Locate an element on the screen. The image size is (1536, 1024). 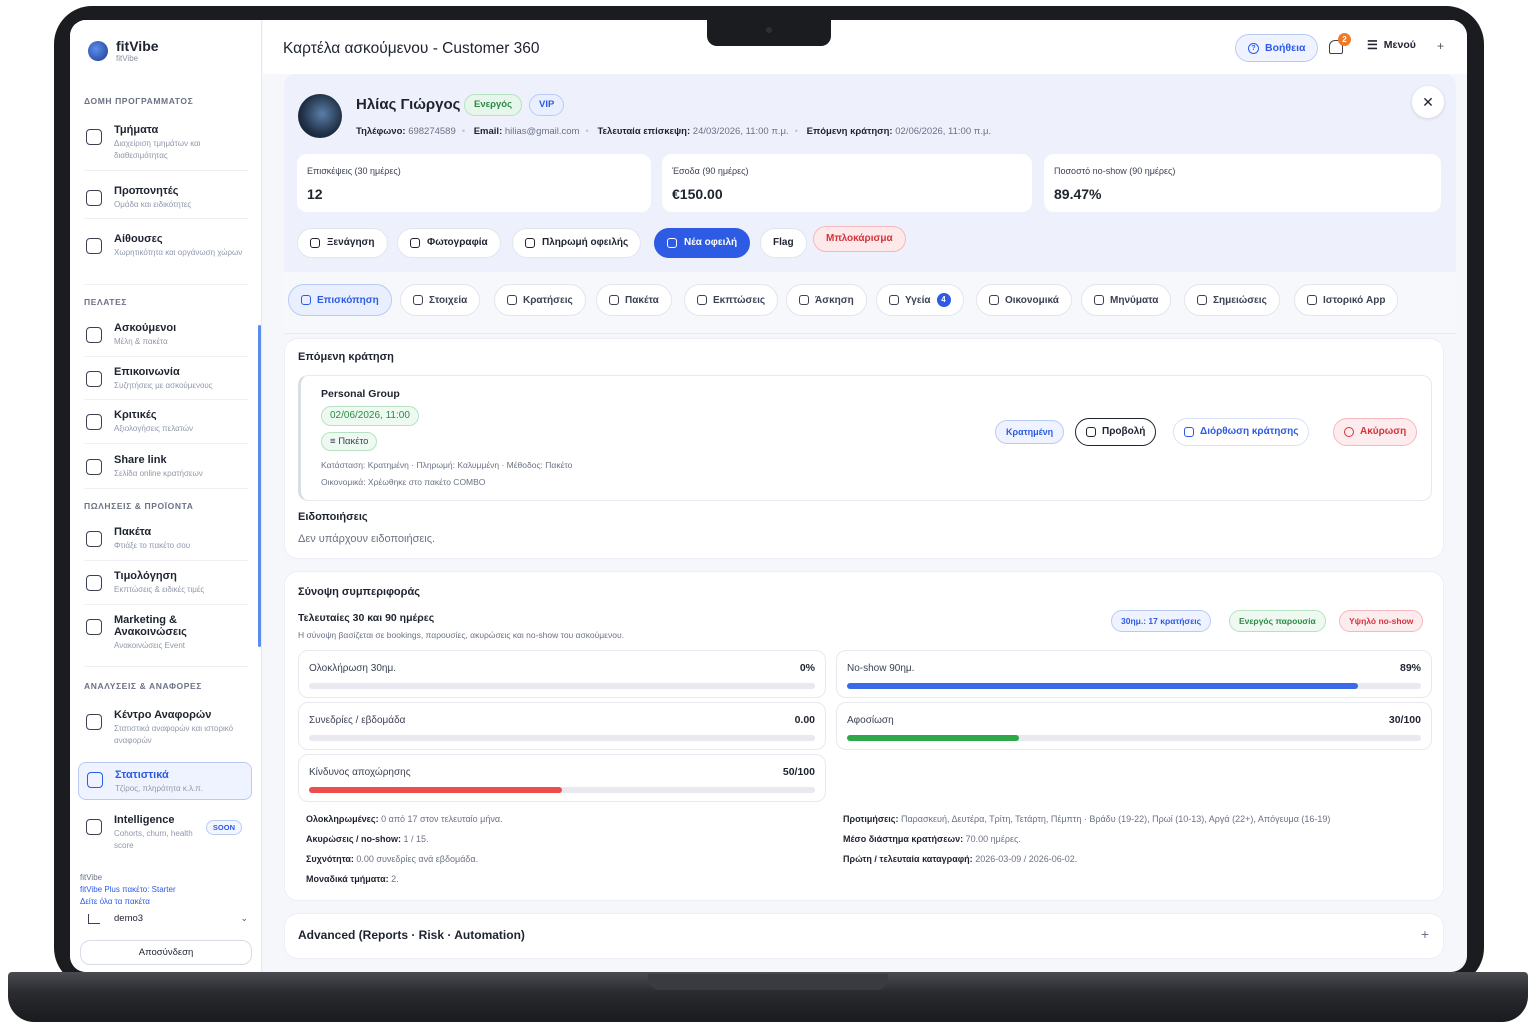
sidebar-item-packages: Πακέτα Φτιάξε το πακέτο σου is located at coordinates (165, 539).